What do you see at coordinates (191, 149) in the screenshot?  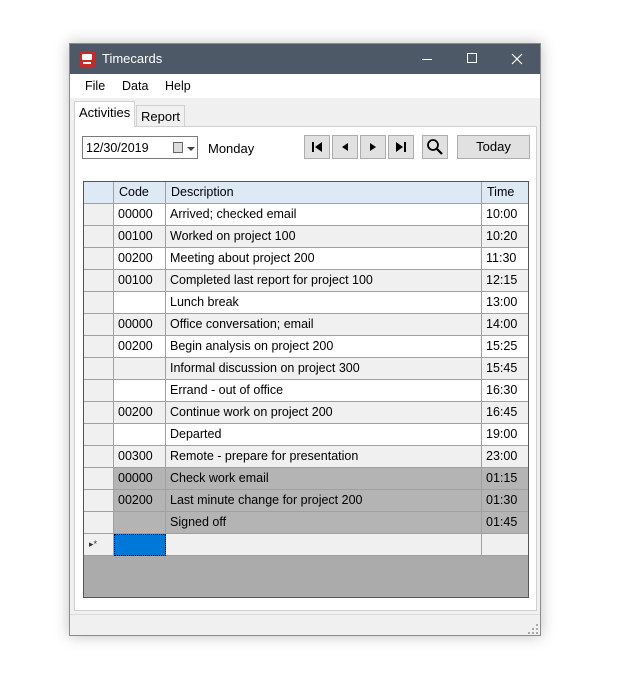 I see `chevron-down-icon` at bounding box center [191, 149].